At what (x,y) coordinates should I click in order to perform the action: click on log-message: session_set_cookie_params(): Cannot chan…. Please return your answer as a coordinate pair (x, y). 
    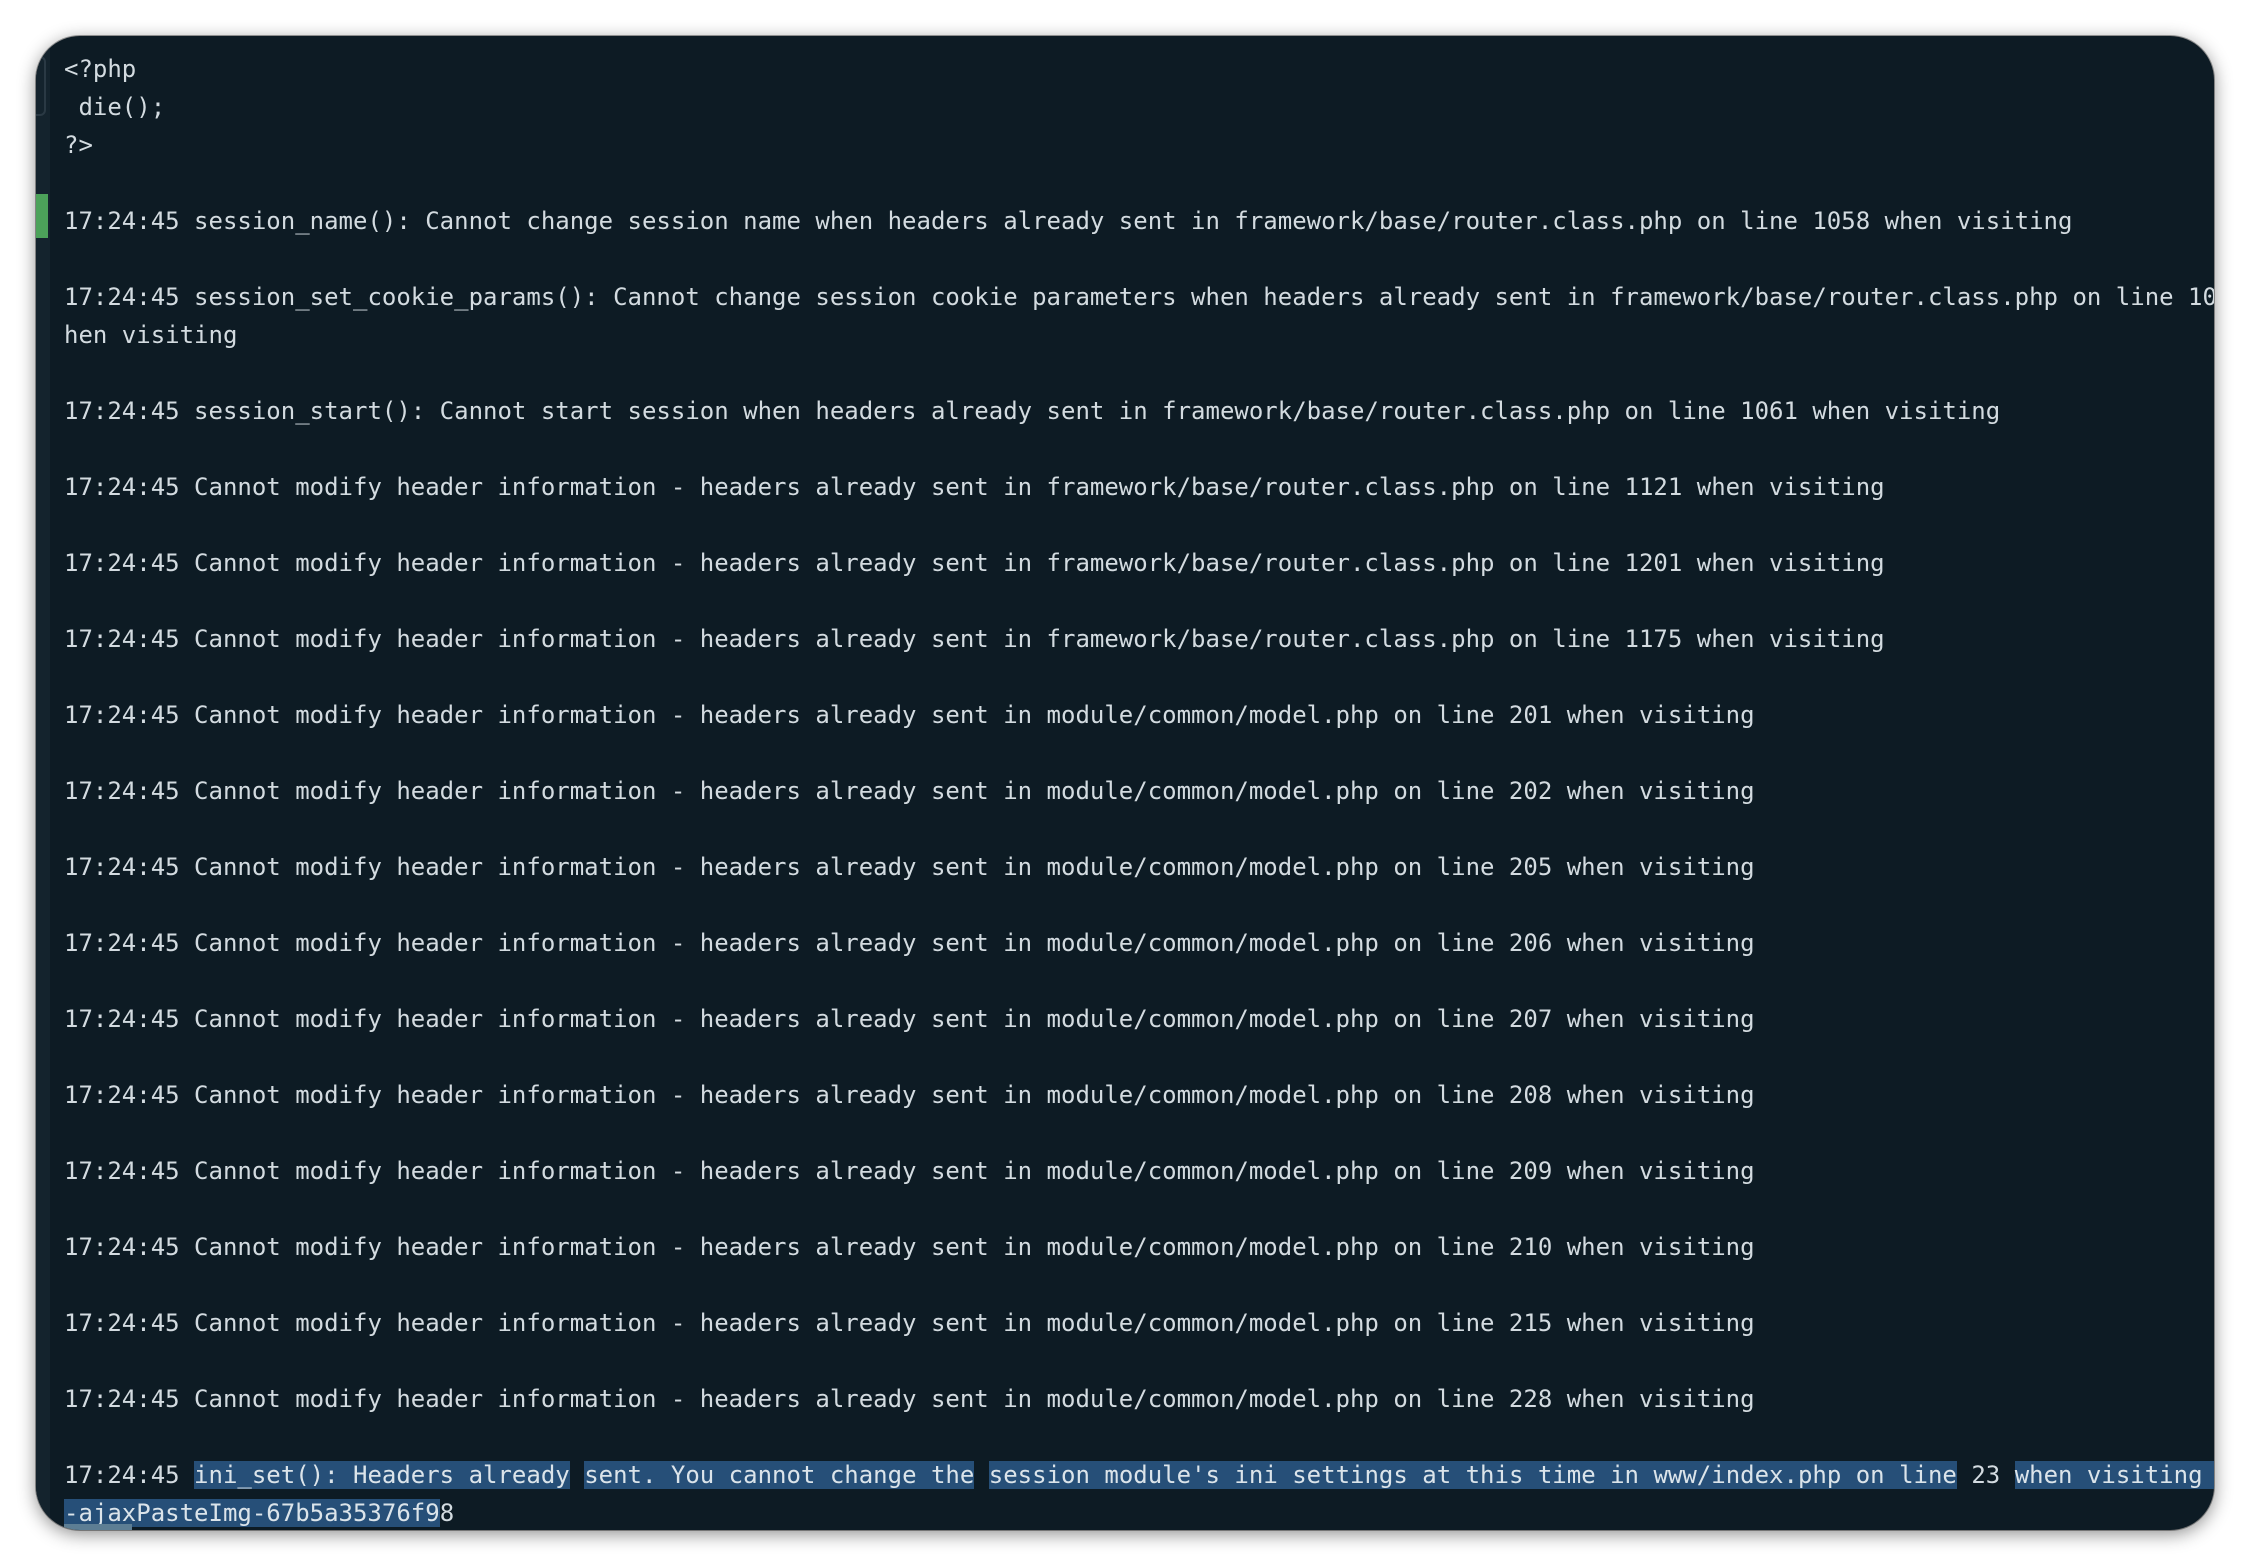
    Looking at the image, I should click on (1204, 297).